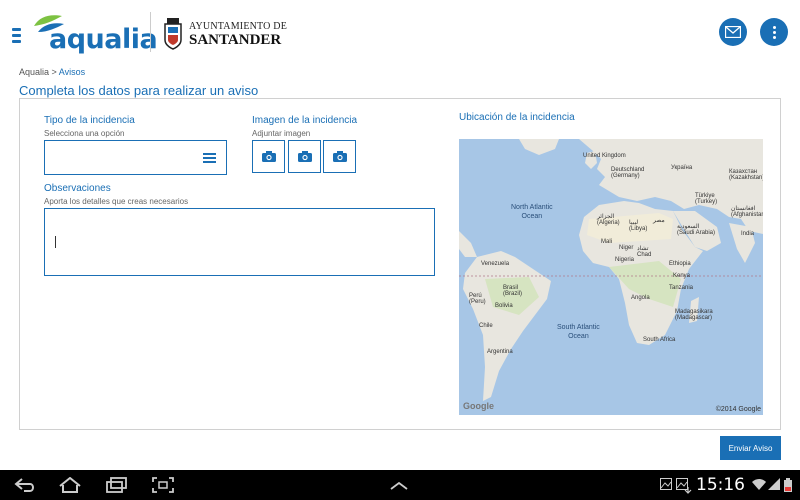 The width and height of the screenshot is (800, 500). What do you see at coordinates (604, 156) in the screenshot?
I see `map-label: United Kingdom` at bounding box center [604, 156].